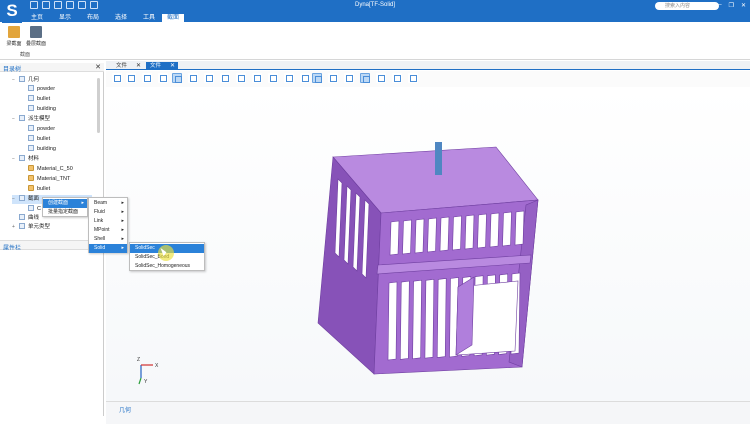 Image resolution: width=750 pixels, height=424 pixels. I want to click on section-type-item: Link ▸, so click(108, 221).